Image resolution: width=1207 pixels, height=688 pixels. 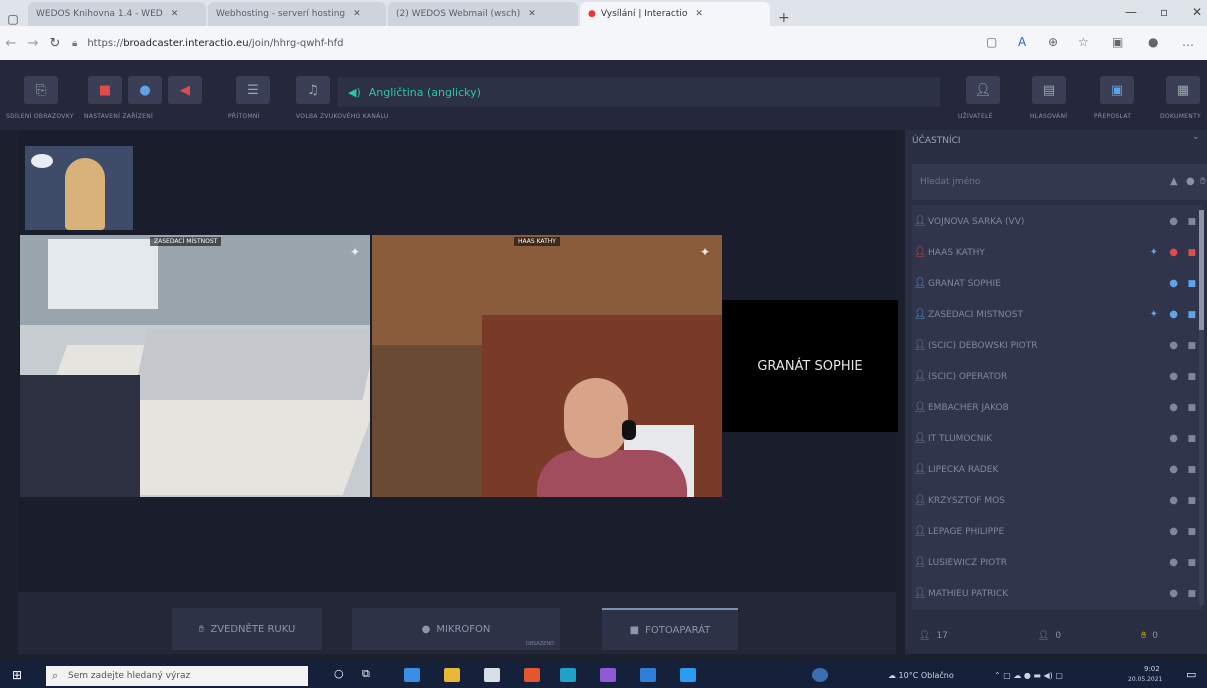 I want to click on clock-date: 20.05.2021, so click(x=1145, y=679).